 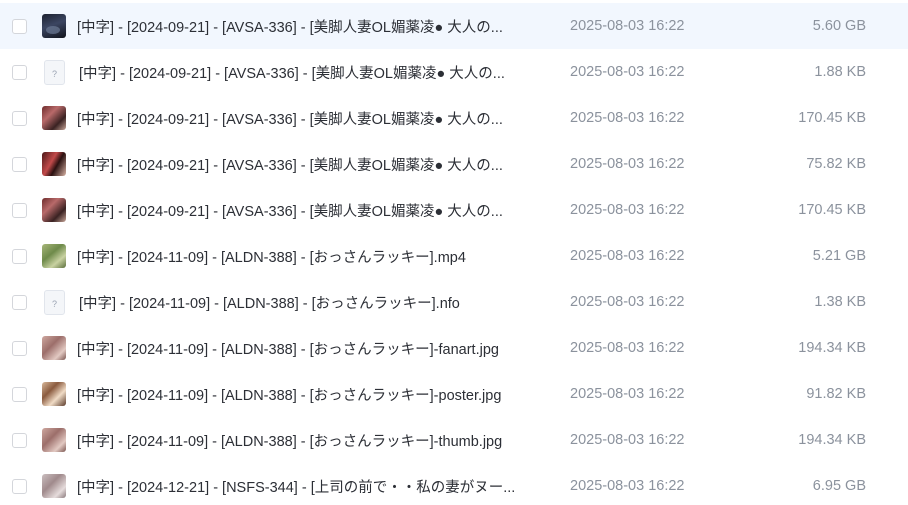 What do you see at coordinates (836, 164) in the screenshot?
I see `file-size: 75.82 KB` at bounding box center [836, 164].